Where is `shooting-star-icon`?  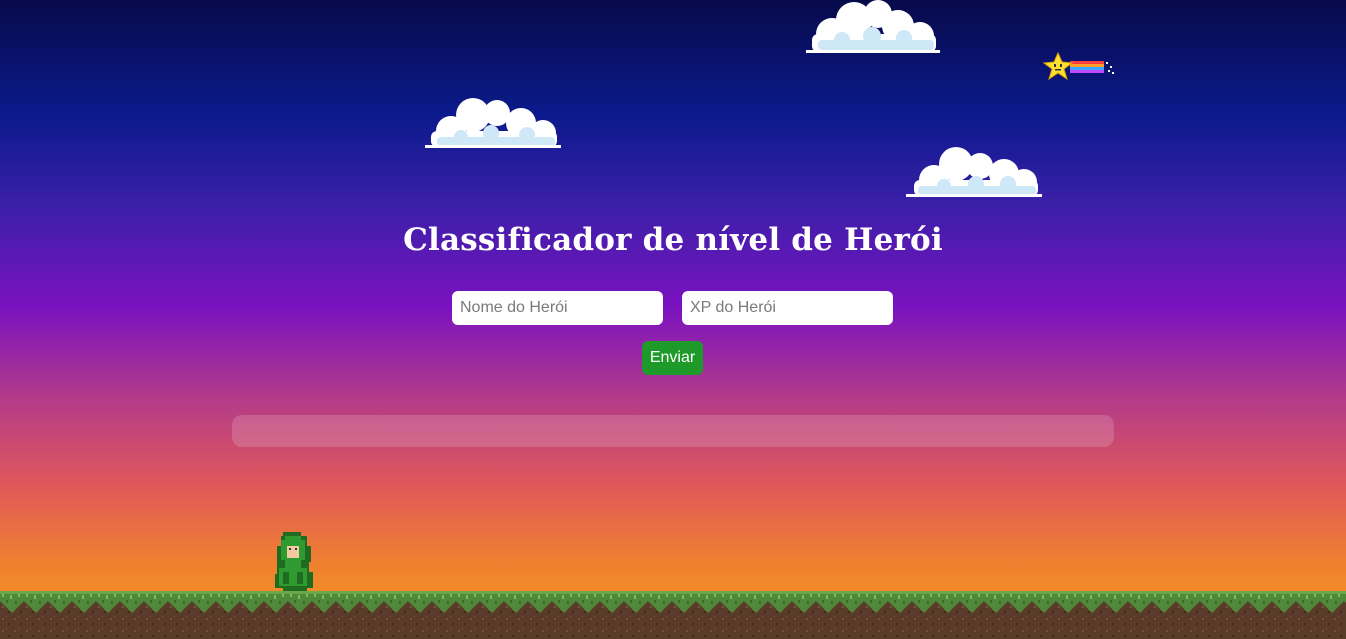
shooting-star-icon is located at coordinates (1078, 66).